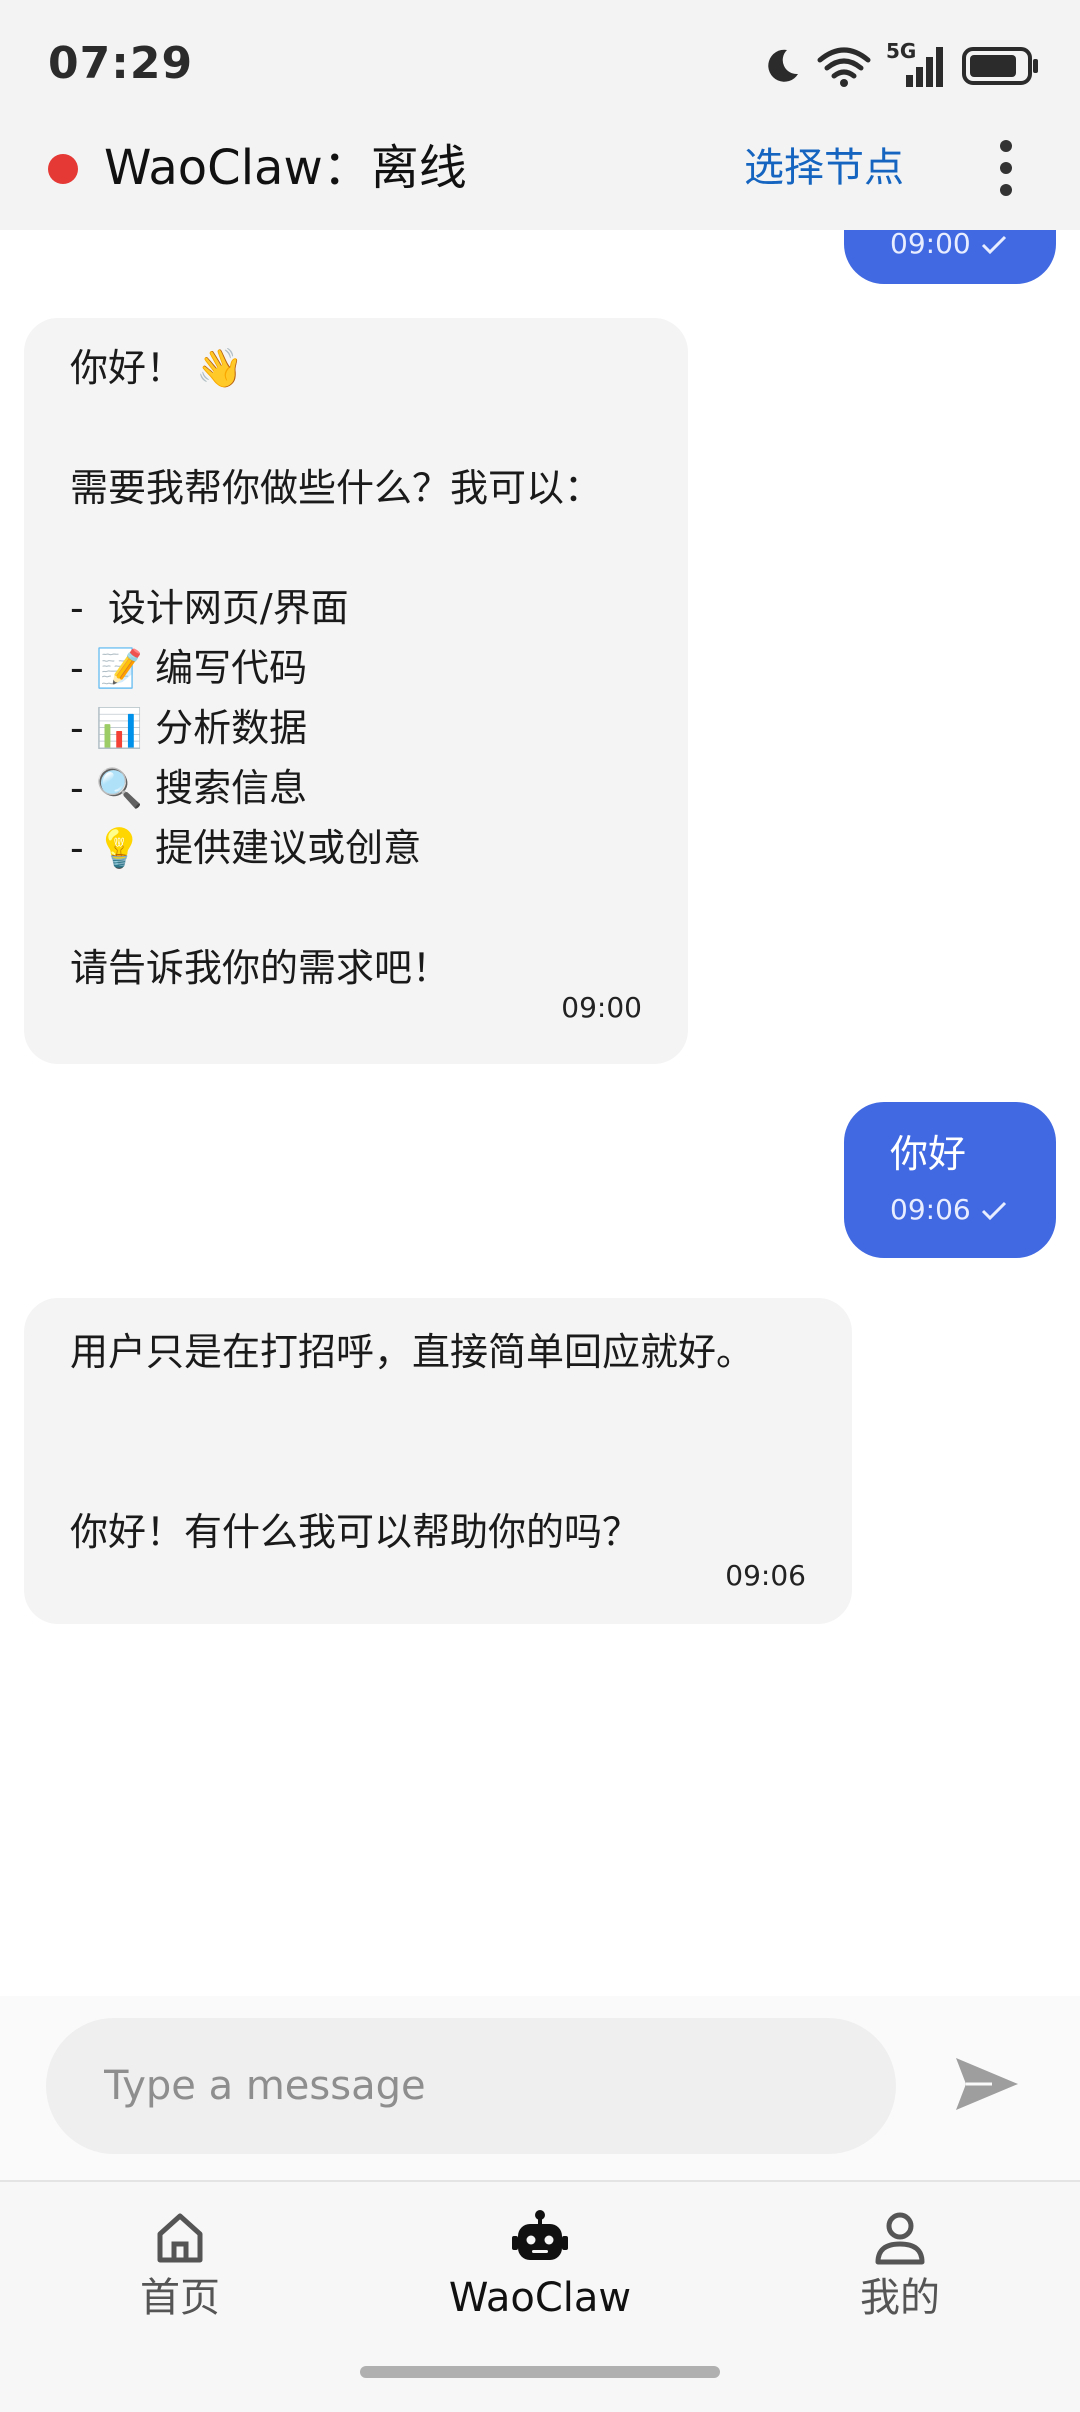 This screenshot has width=1080, height=2412. I want to click on user-icon, so click(900, 2238).